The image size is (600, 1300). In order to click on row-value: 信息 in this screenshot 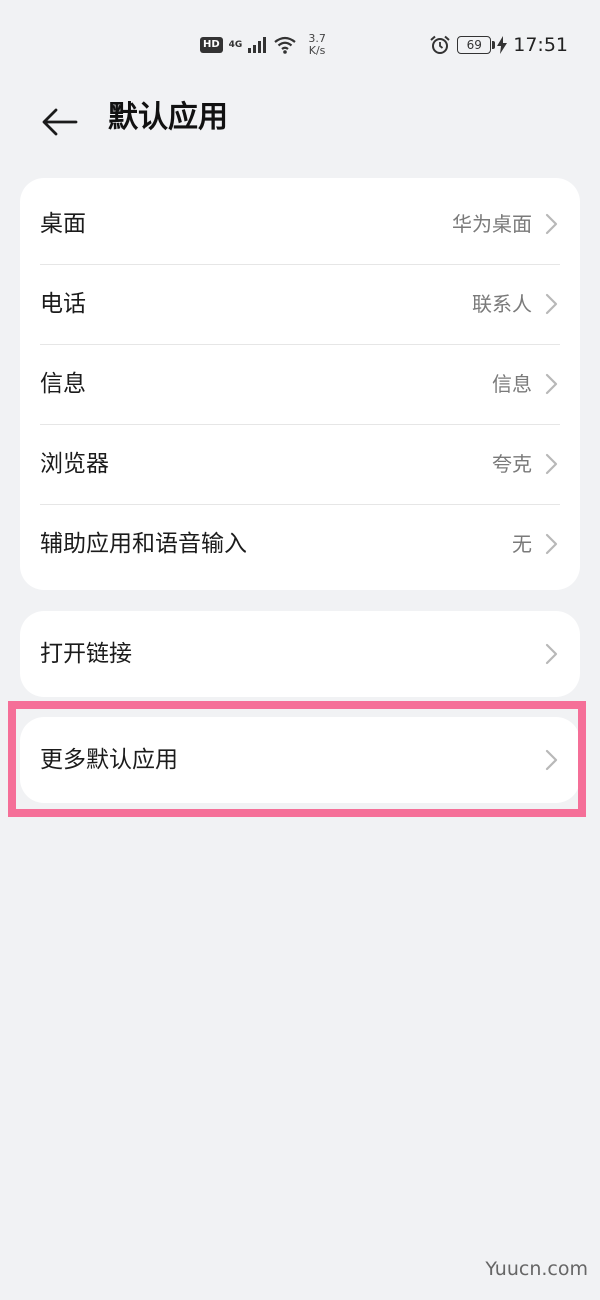, I will do `click(512, 384)`.